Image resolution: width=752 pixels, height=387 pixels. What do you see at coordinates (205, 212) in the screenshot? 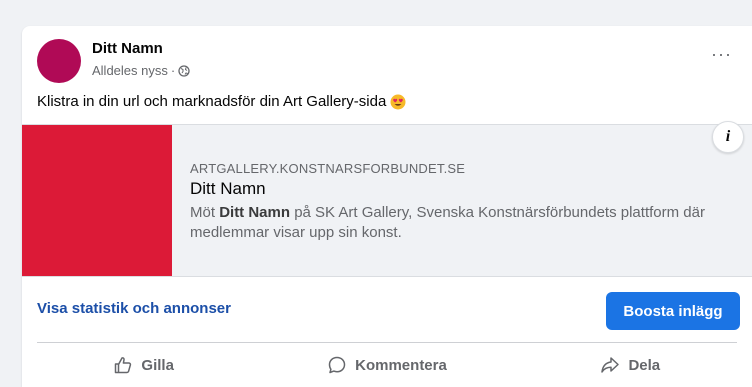
I see `desc-prefix: Möt` at bounding box center [205, 212].